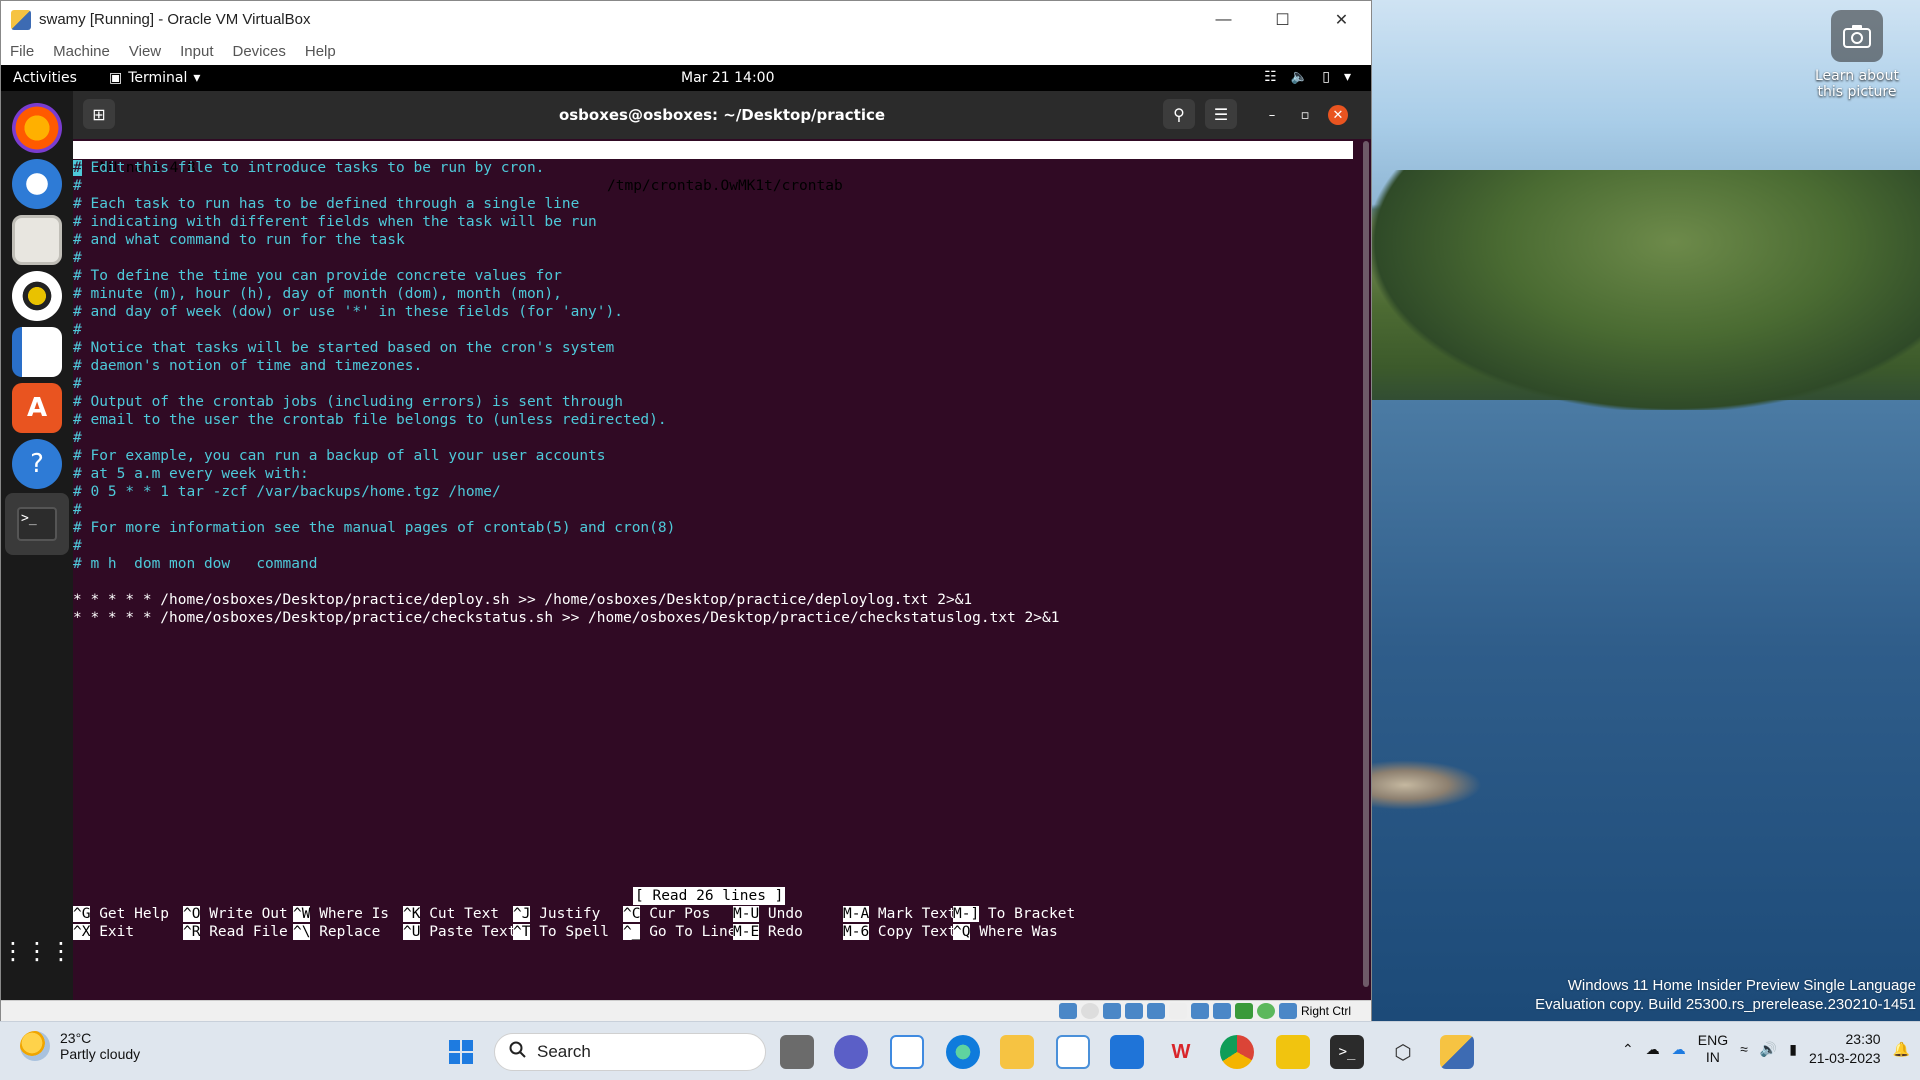 The height and width of the screenshot is (1080, 1920). What do you see at coordinates (1653, 1049) in the screenshot?
I see `cloud-weather-icon: ☁` at bounding box center [1653, 1049].